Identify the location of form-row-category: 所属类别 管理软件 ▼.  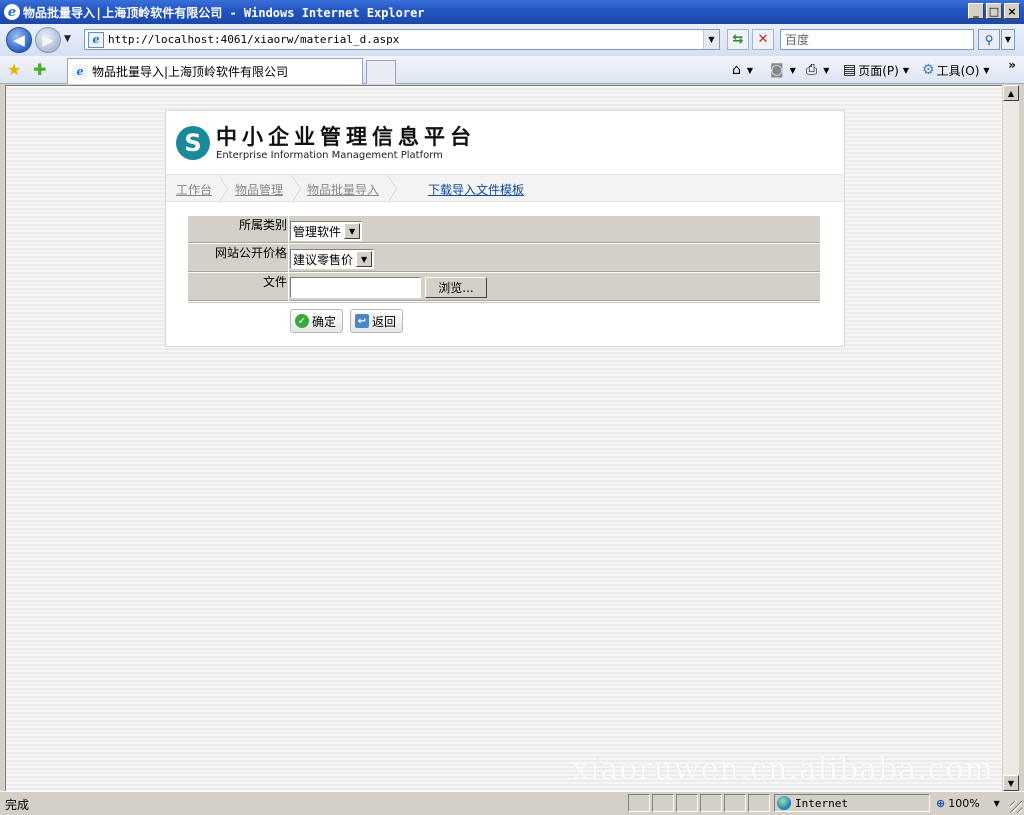
(504, 229).